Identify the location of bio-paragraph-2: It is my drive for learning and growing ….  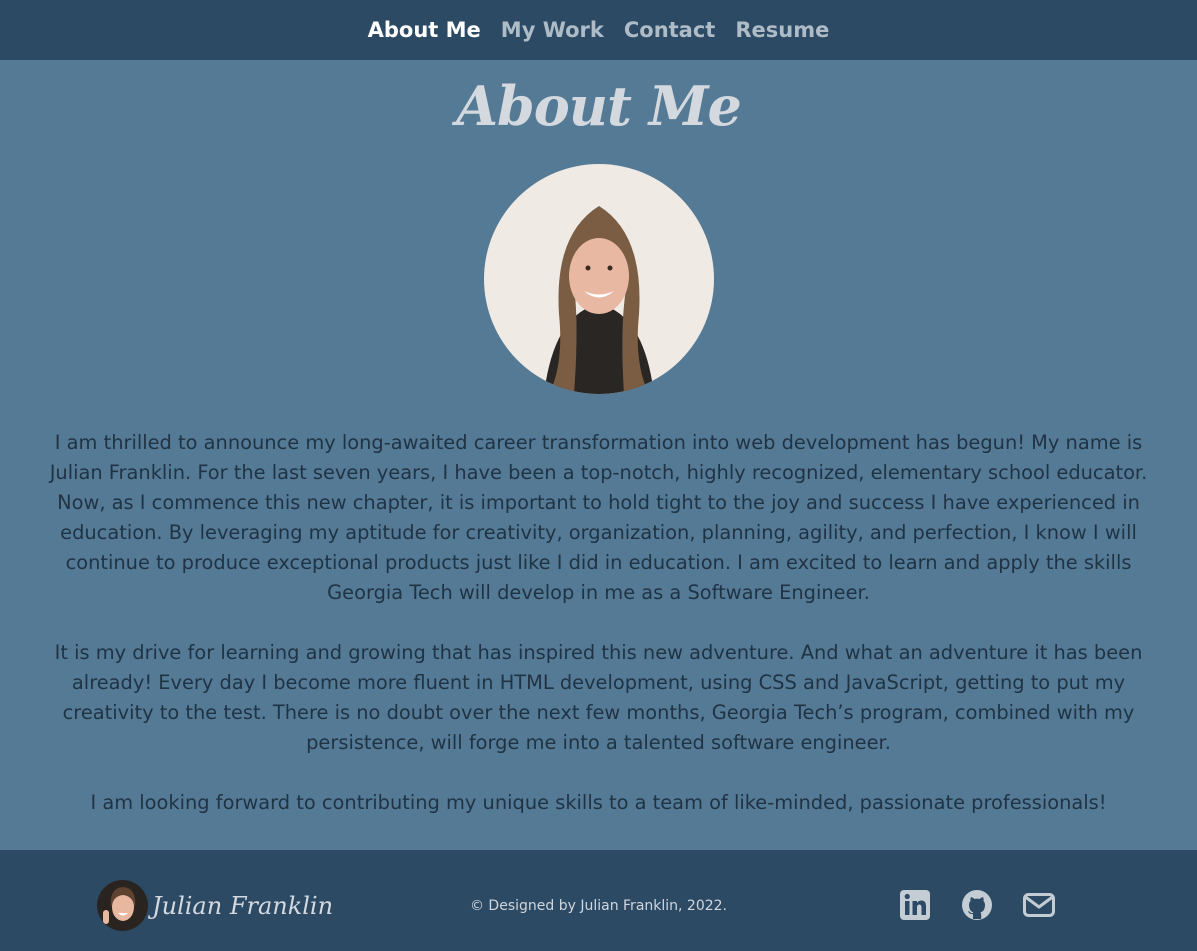
(598, 697).